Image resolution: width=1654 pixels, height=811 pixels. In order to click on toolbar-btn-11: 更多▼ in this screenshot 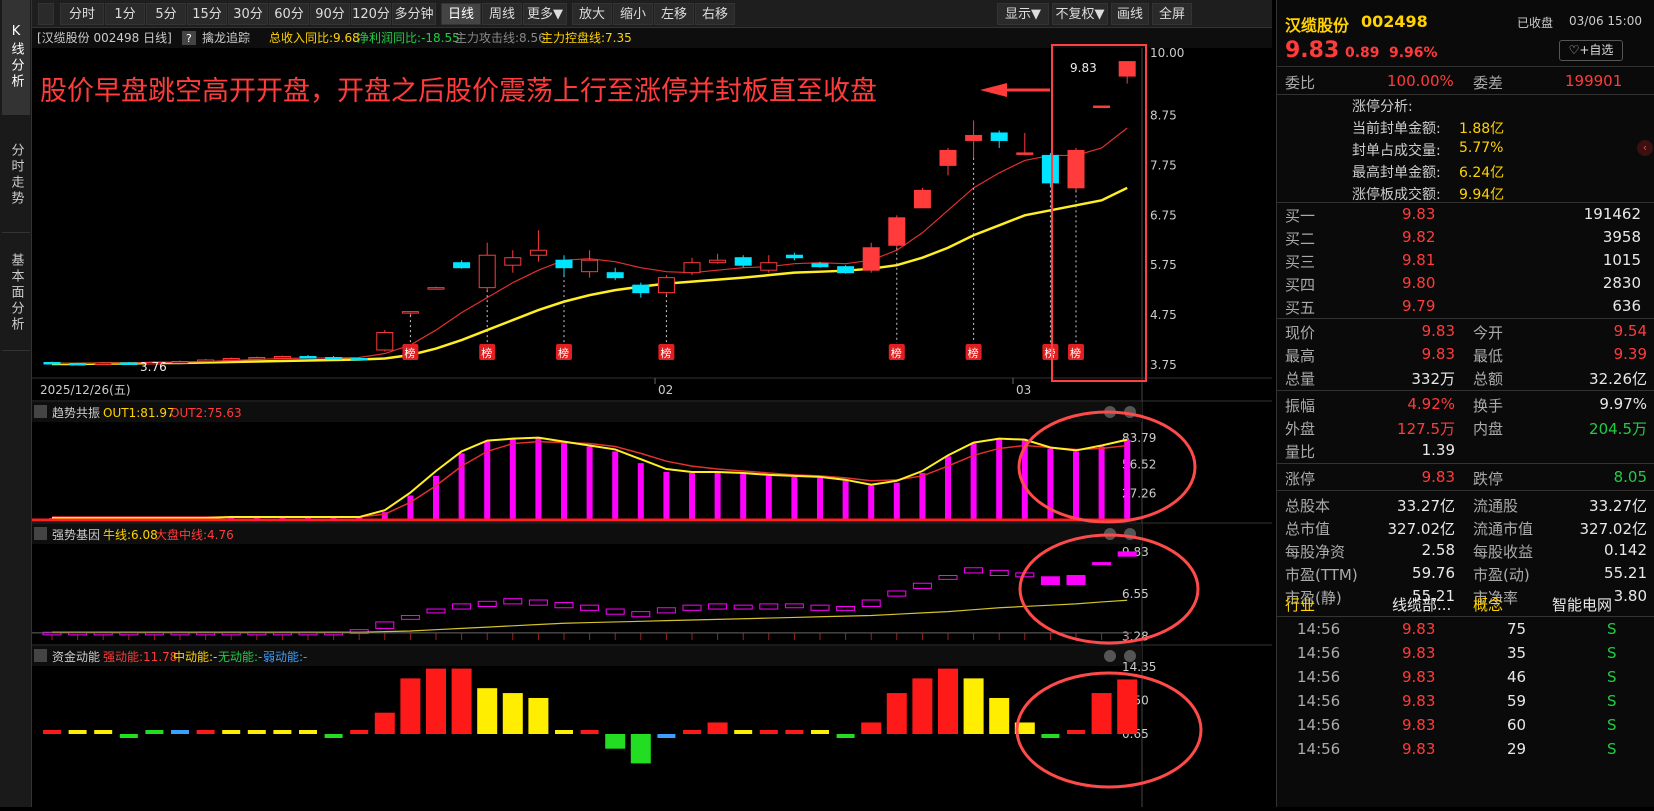, I will do `click(545, 14)`.